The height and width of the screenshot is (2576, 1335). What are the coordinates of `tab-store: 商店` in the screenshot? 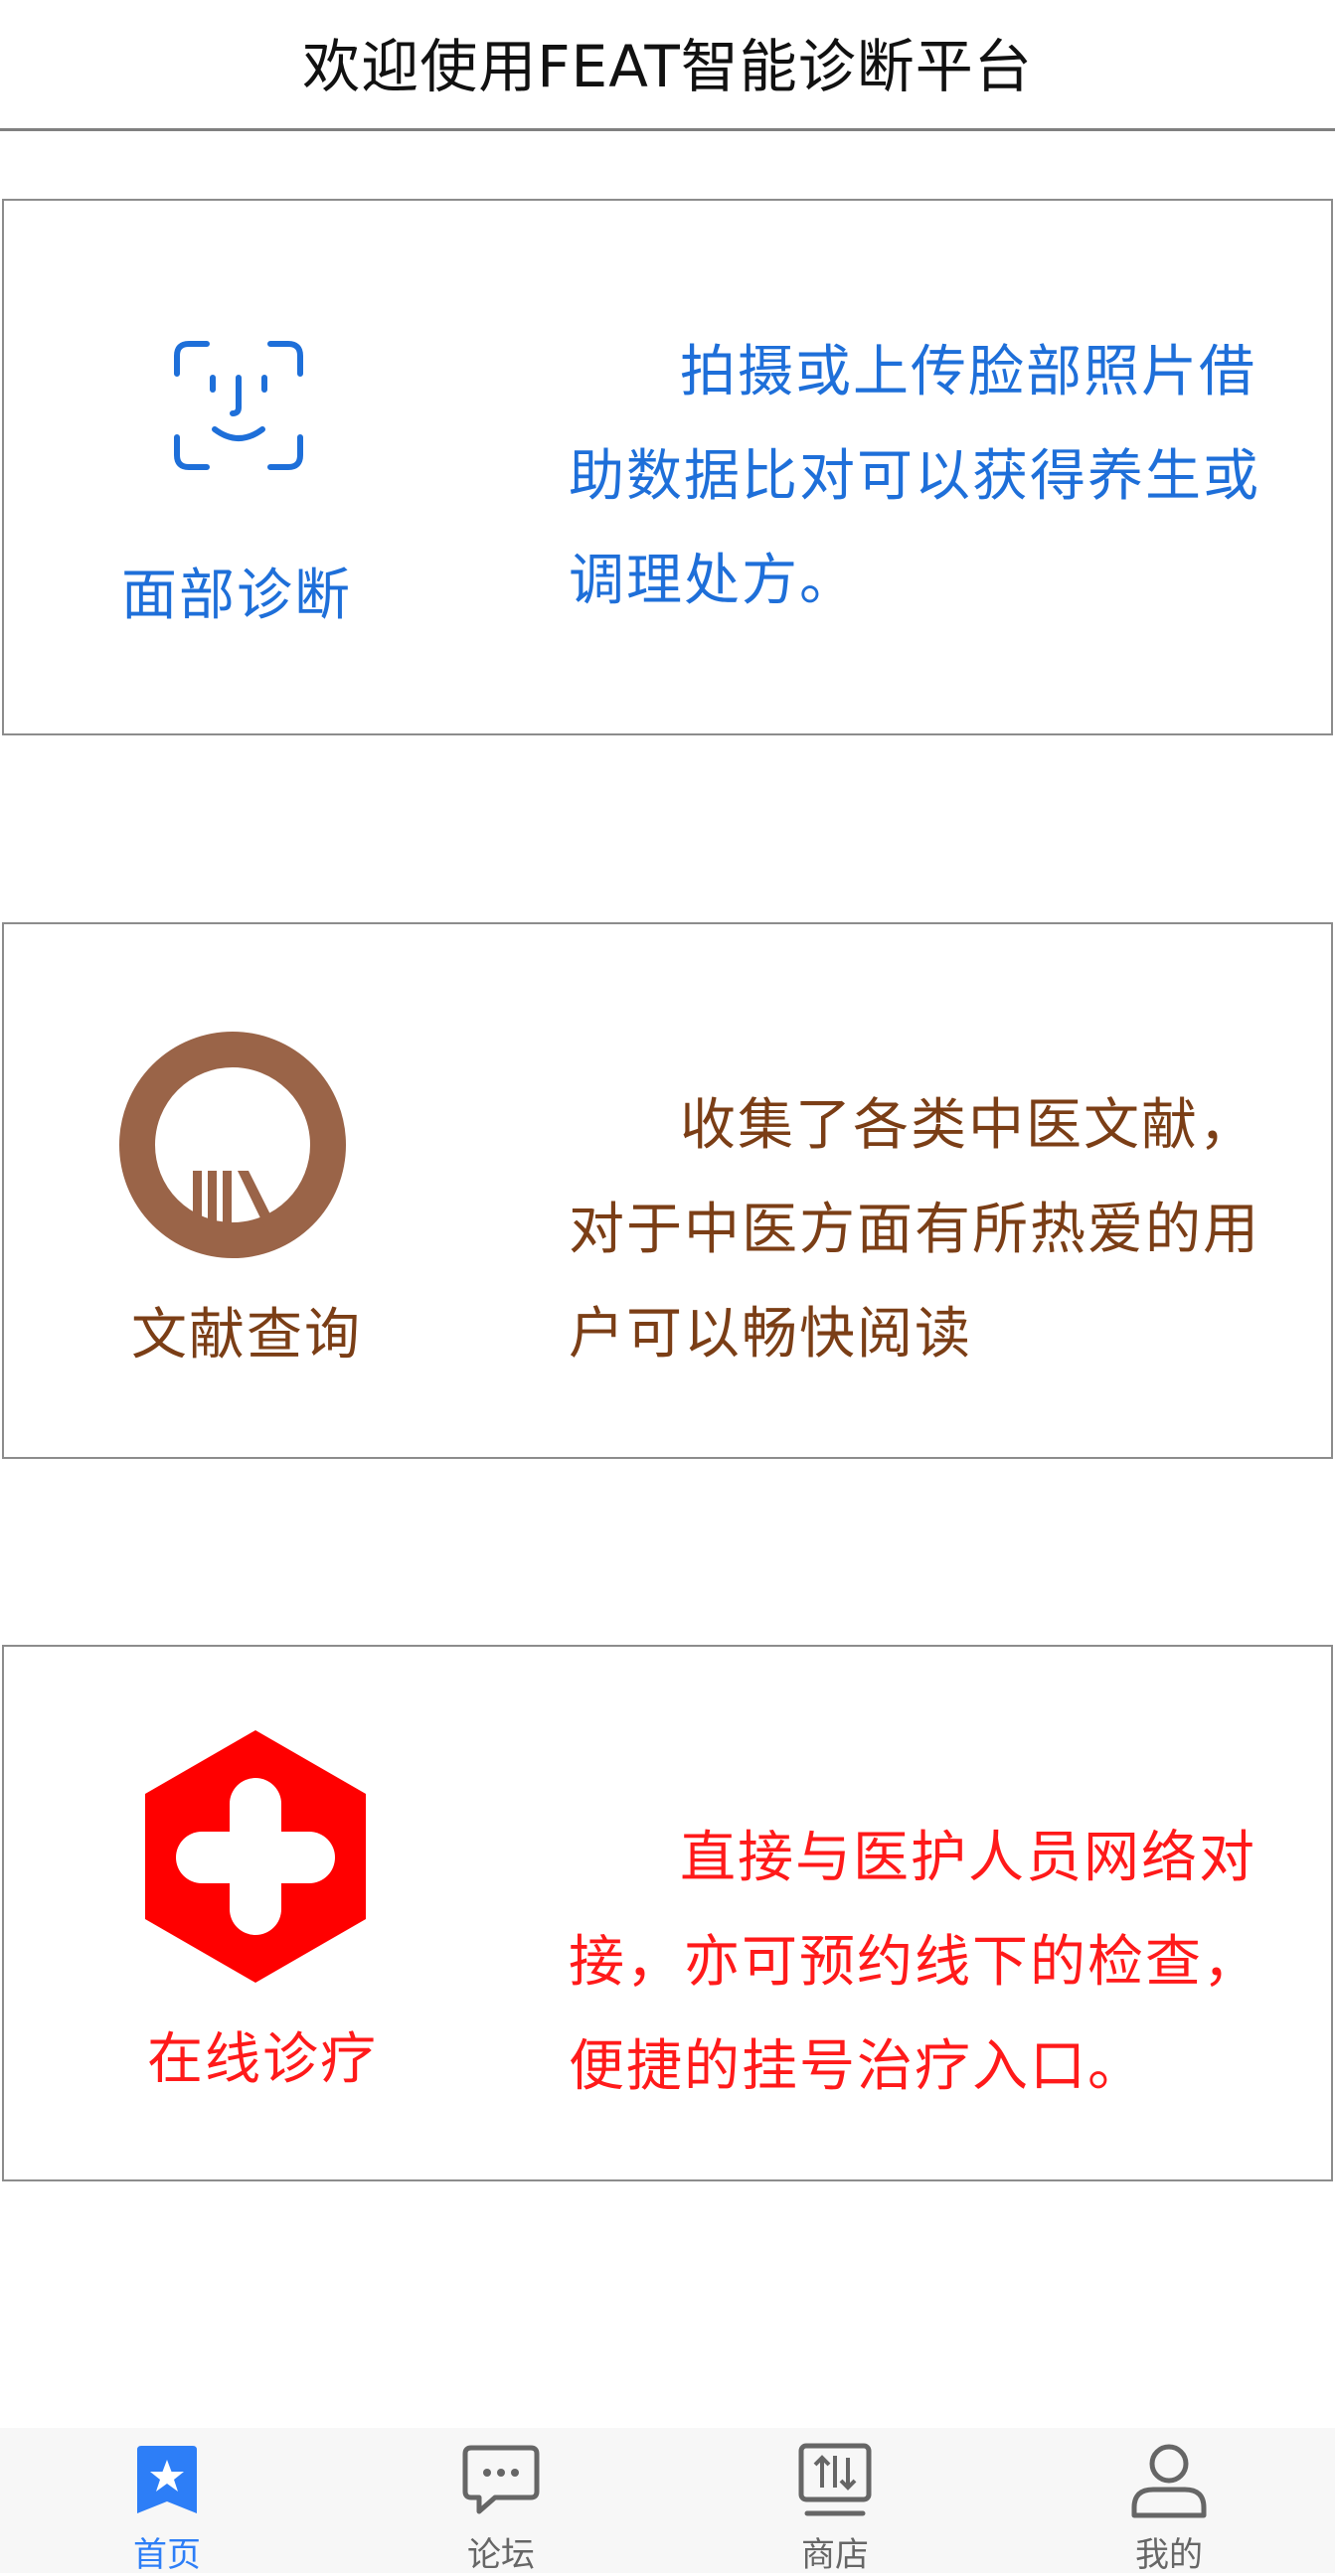 It's located at (835, 2501).